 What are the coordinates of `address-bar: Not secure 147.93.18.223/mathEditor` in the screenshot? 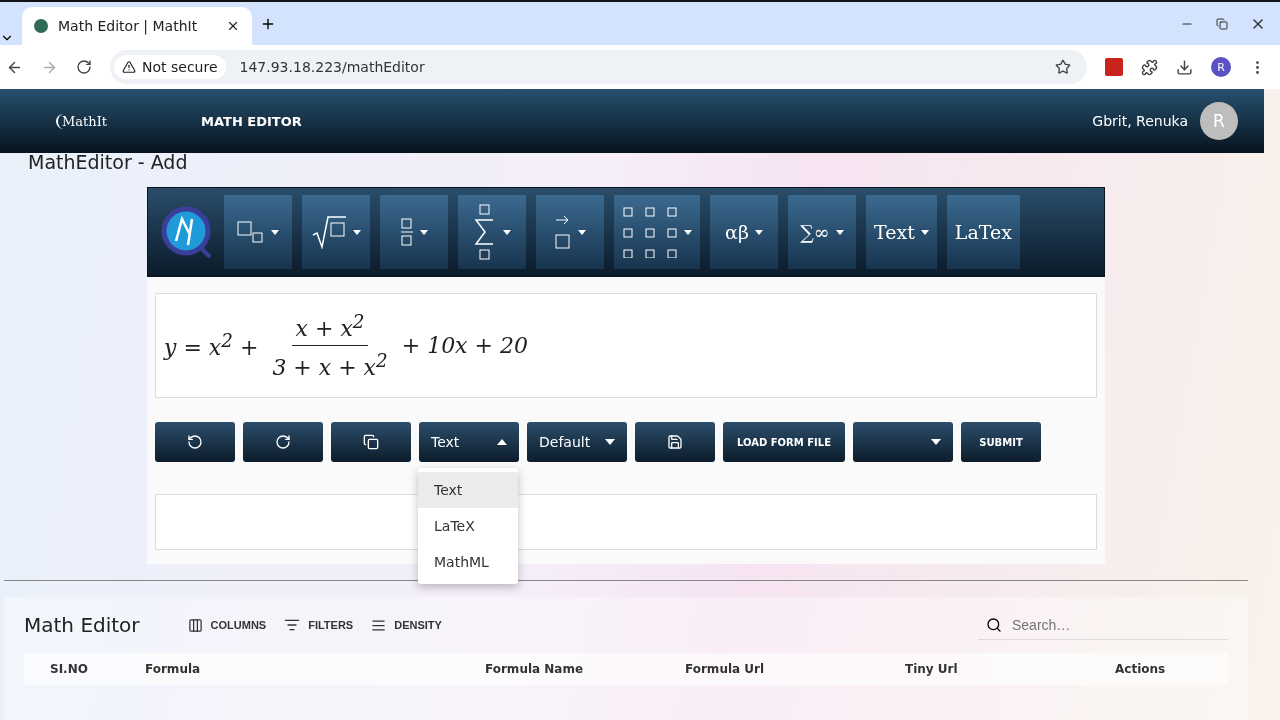 It's located at (598, 67).